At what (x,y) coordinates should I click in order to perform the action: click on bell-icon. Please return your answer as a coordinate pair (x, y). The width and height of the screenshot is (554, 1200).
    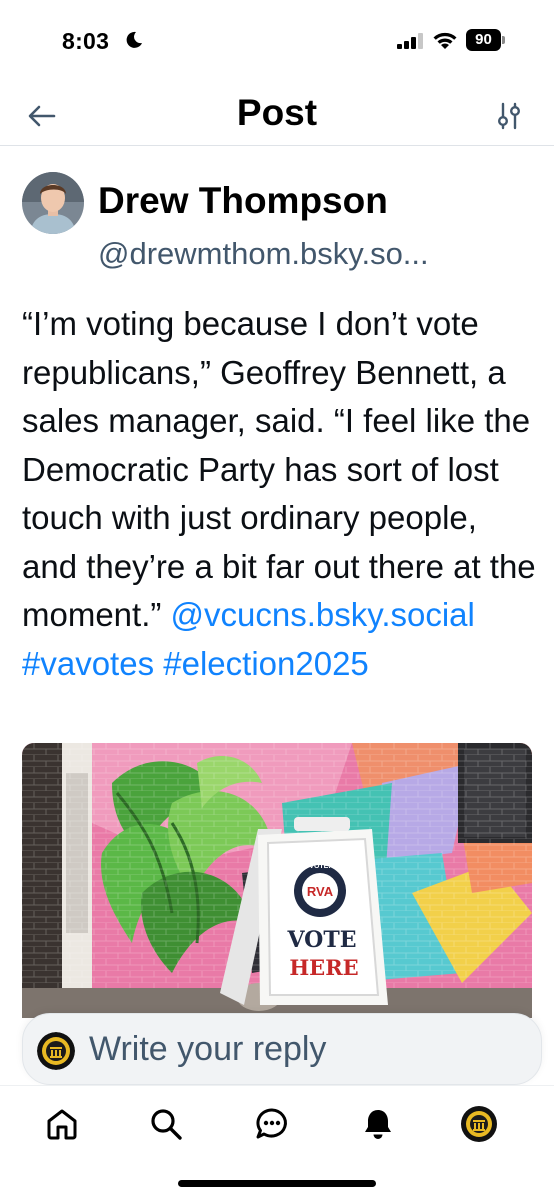
    Looking at the image, I should click on (378, 1124).